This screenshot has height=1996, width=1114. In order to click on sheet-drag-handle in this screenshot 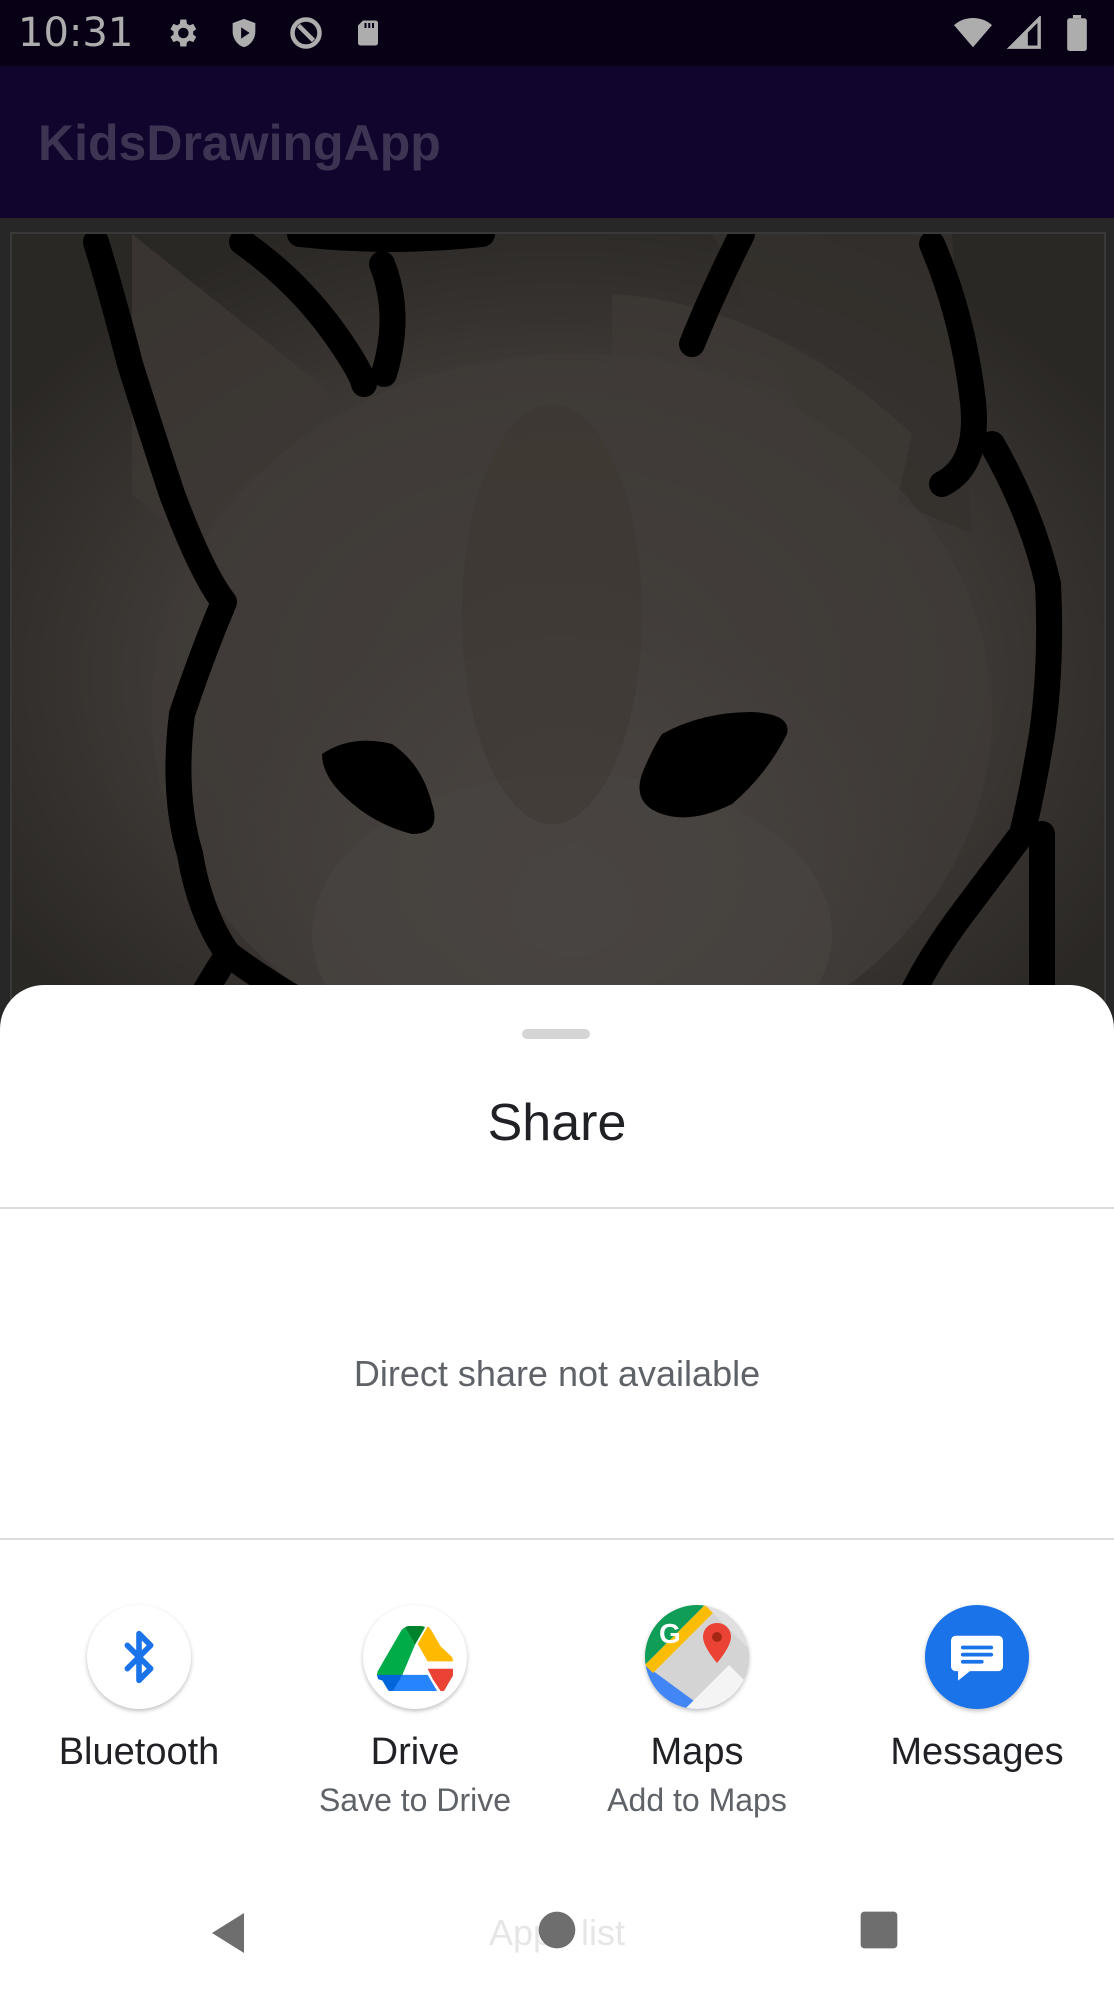, I will do `click(556, 1034)`.